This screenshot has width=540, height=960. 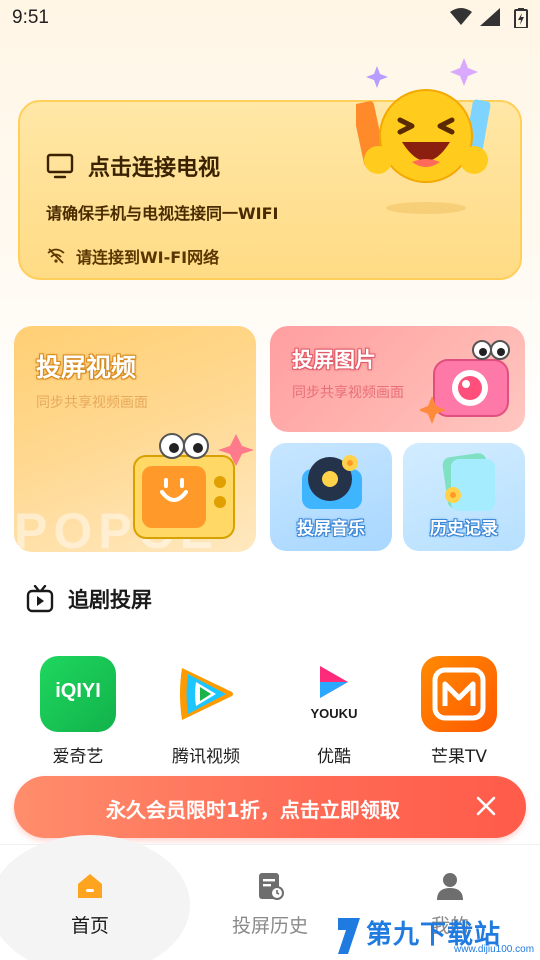 I want to click on app-label: 芒果TV, so click(x=458, y=757).